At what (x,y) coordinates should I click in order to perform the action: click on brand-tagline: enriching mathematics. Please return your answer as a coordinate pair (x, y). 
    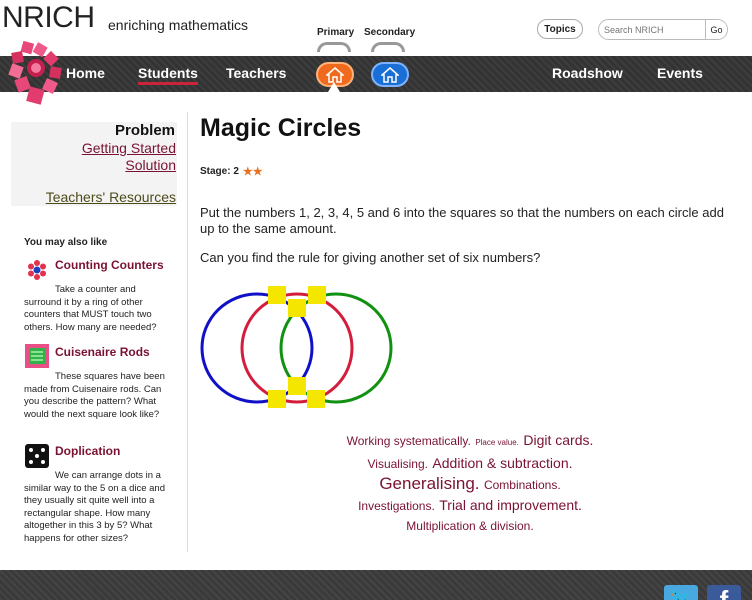
    Looking at the image, I should click on (178, 25).